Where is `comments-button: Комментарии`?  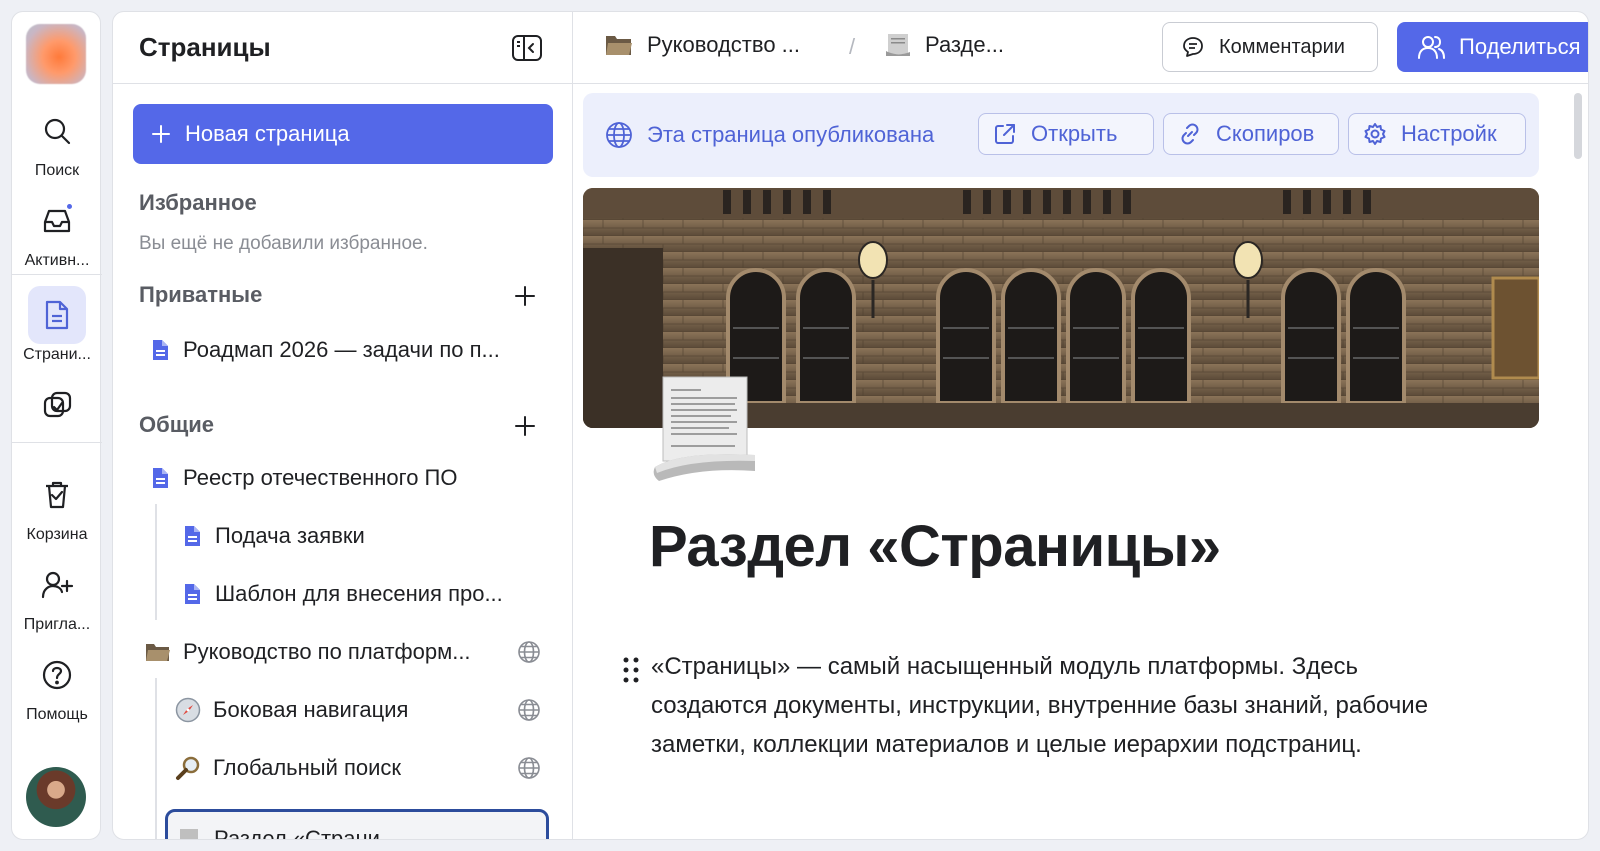 comments-button: Комментарии is located at coordinates (1270, 47).